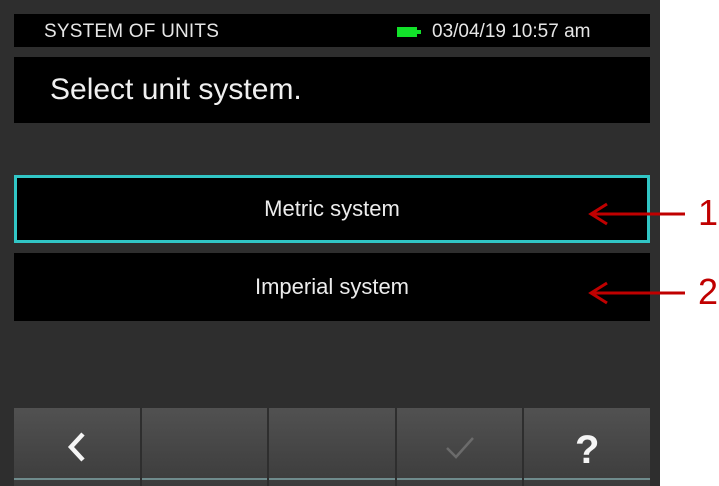 This screenshot has width=719, height=486. I want to click on prompt-text: Select unit system., so click(176, 89).